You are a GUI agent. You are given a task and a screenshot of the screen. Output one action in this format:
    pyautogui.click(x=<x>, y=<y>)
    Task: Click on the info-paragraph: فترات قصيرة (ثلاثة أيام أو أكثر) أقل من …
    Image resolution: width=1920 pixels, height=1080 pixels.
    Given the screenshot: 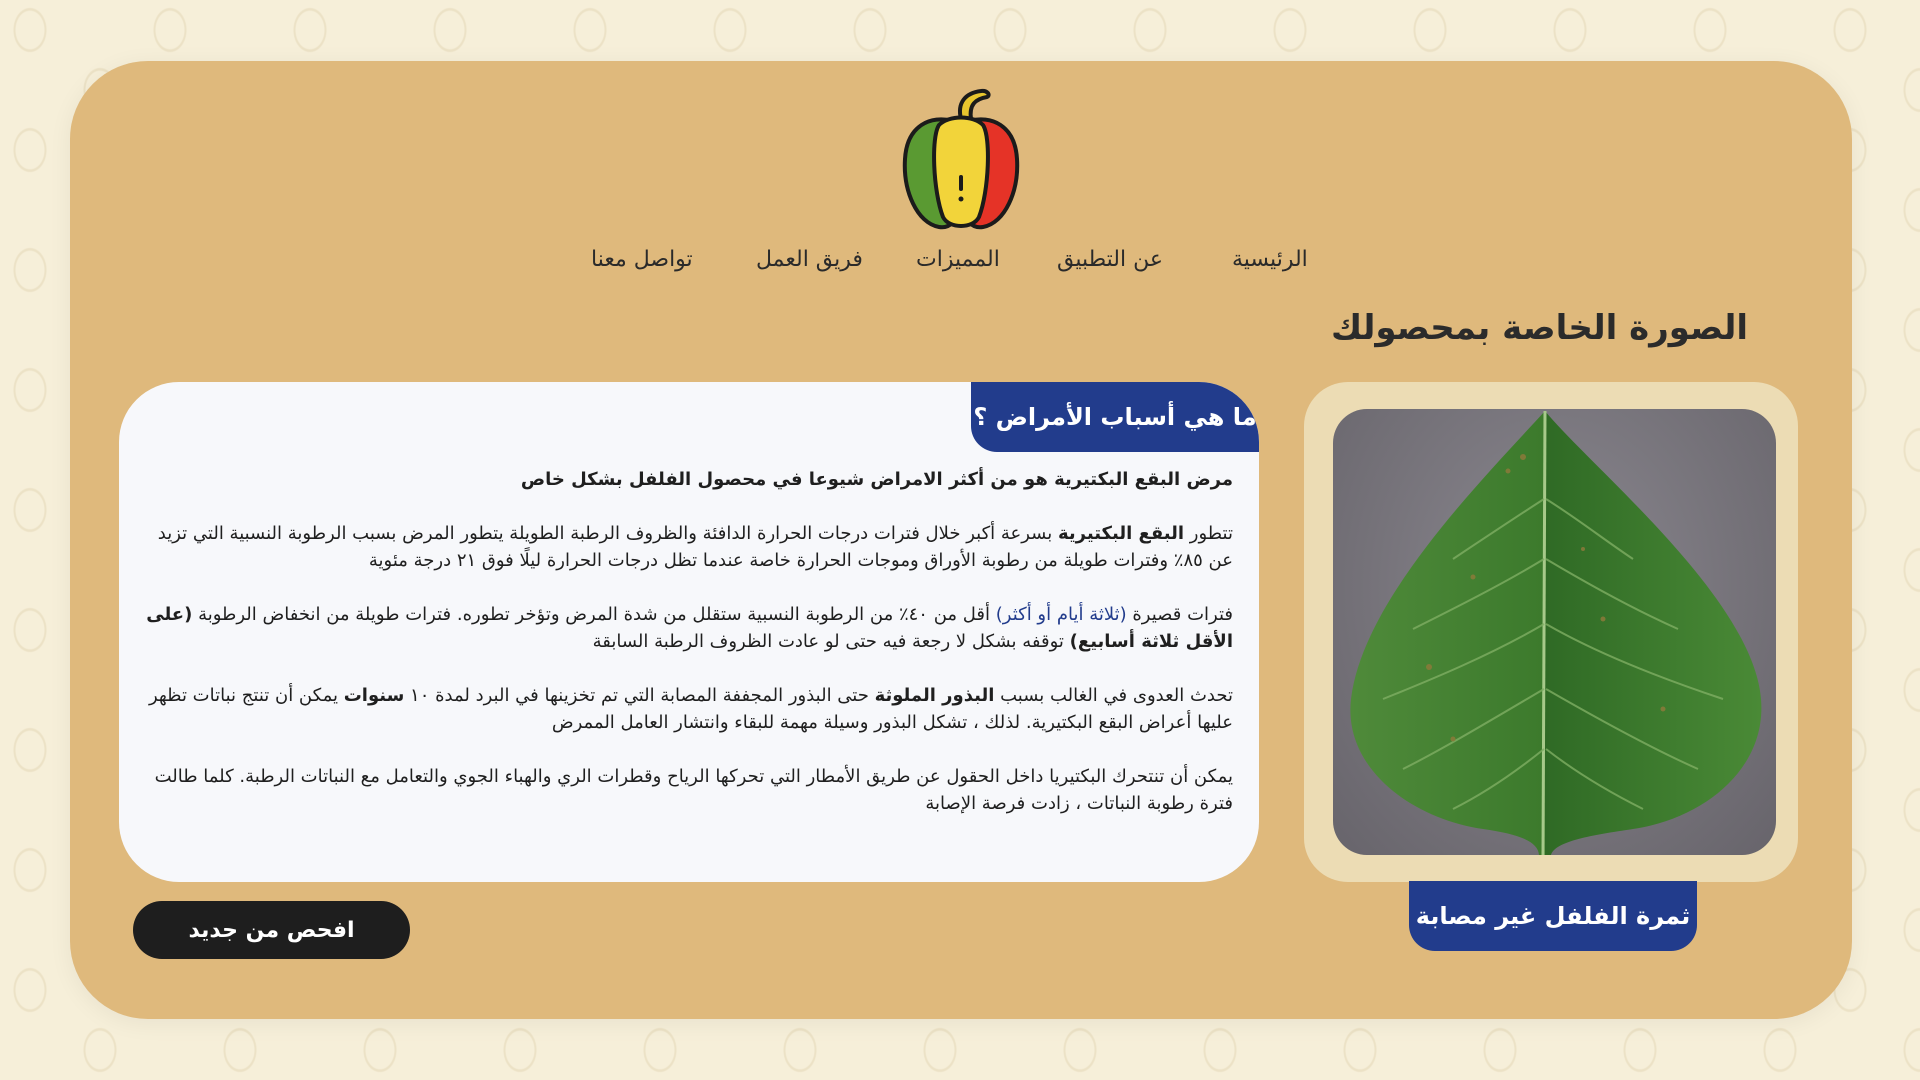 What is the action you would take?
    pyautogui.click(x=689, y=628)
    